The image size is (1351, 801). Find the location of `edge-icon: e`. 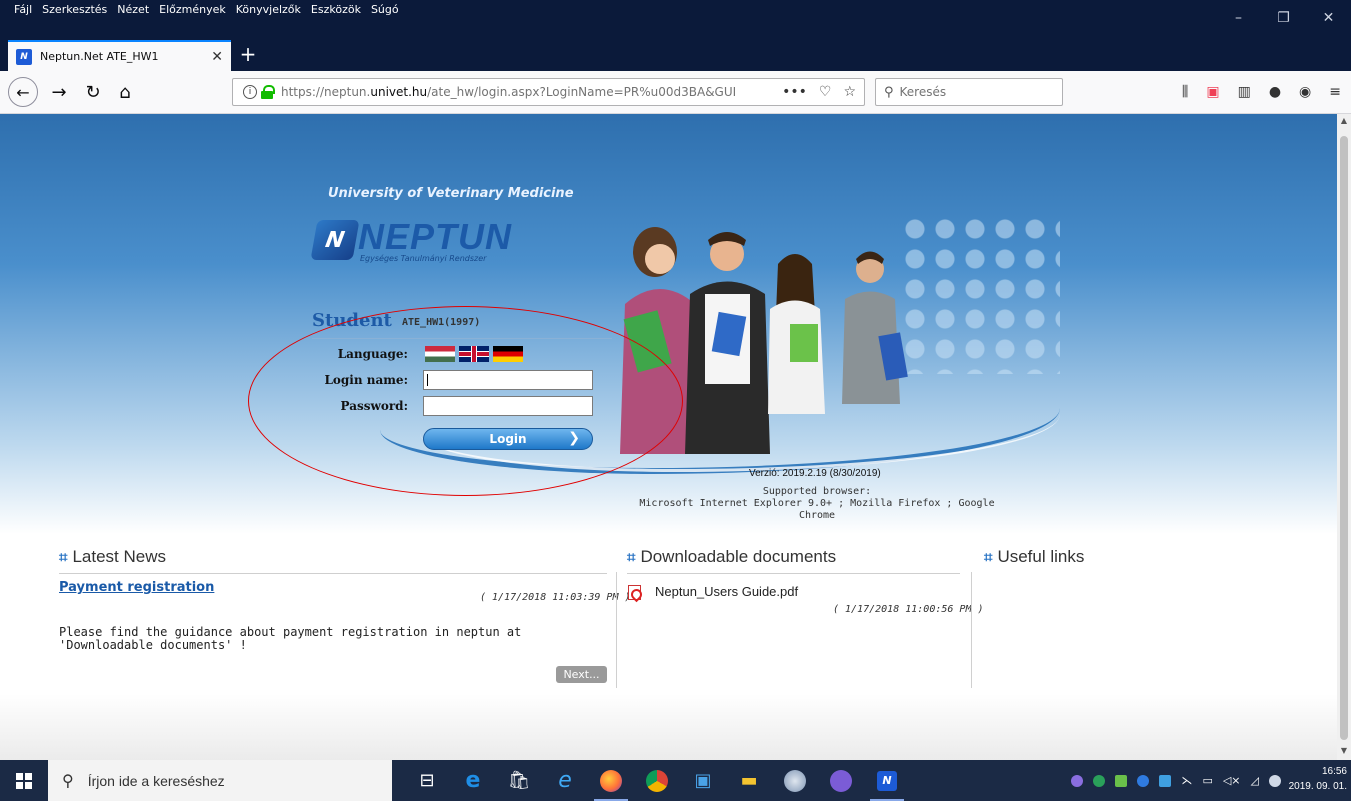

edge-icon: e is located at coordinates (473, 780).